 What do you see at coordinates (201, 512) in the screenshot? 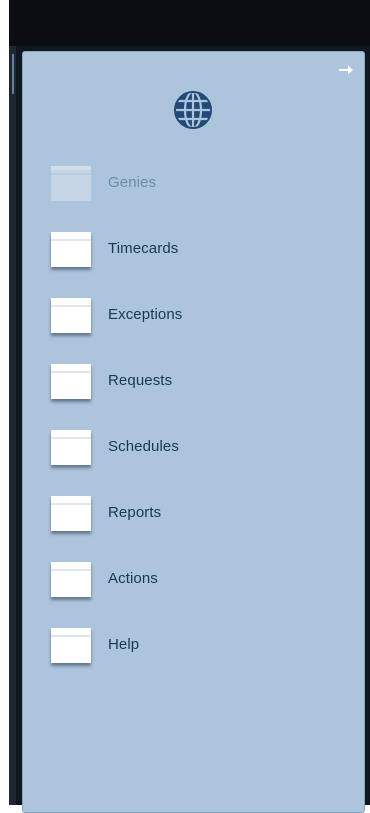
I see `nav-item-reports: Reports` at bounding box center [201, 512].